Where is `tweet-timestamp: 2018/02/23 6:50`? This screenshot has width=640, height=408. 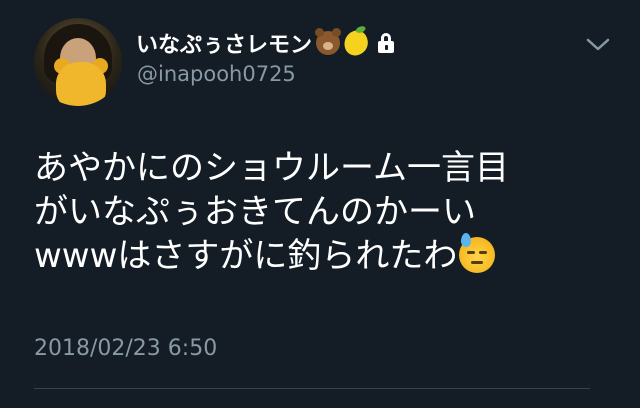 tweet-timestamp: 2018/02/23 6:50 is located at coordinates (125, 348).